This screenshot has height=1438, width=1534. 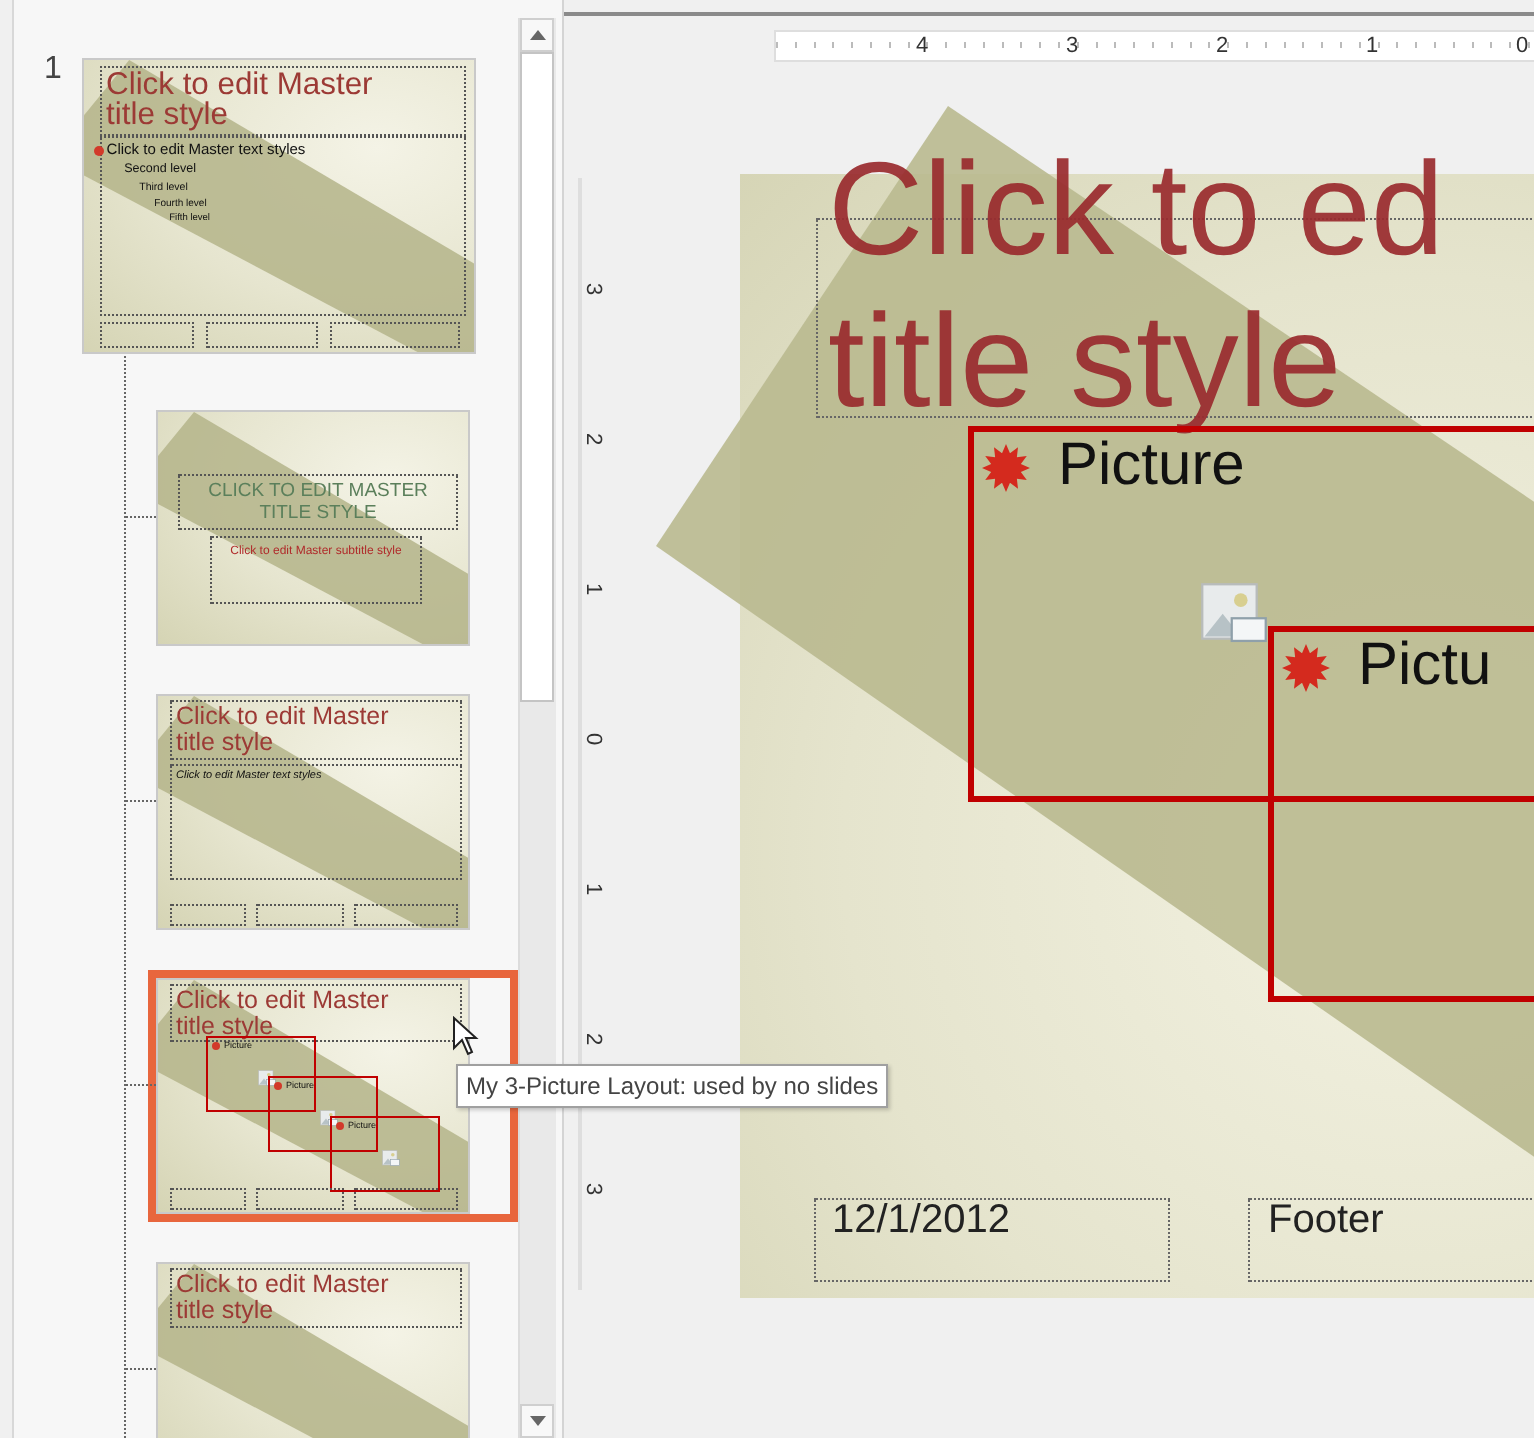 What do you see at coordinates (53, 70) in the screenshot?
I see `slide-number: 1` at bounding box center [53, 70].